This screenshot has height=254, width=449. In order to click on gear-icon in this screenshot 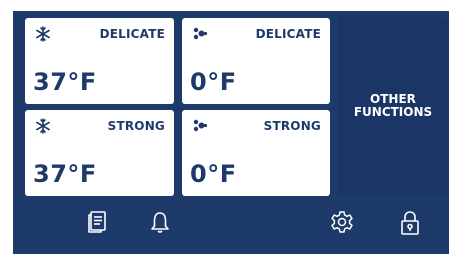, I will do `click(342, 222)`.